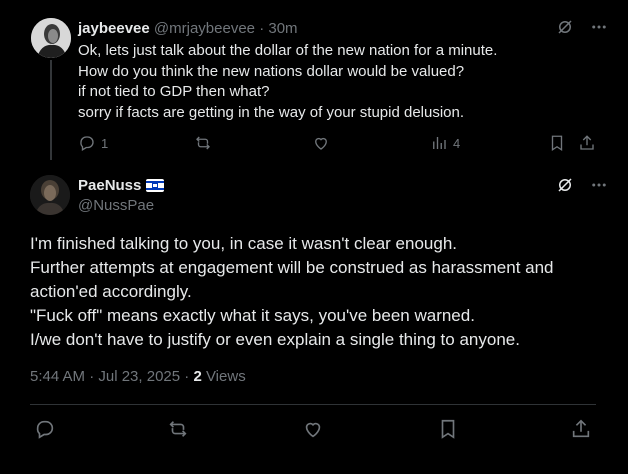 The width and height of the screenshot is (628, 474). I want to click on israel-flag-icon, so click(155, 185).